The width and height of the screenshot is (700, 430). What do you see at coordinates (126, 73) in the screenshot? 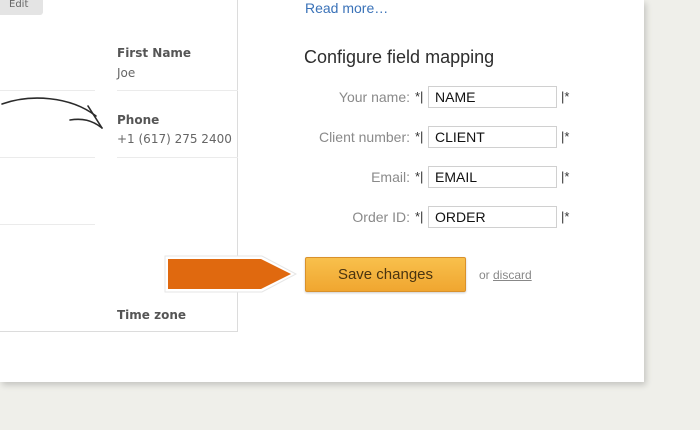
I see `first-name-value: Joe` at bounding box center [126, 73].